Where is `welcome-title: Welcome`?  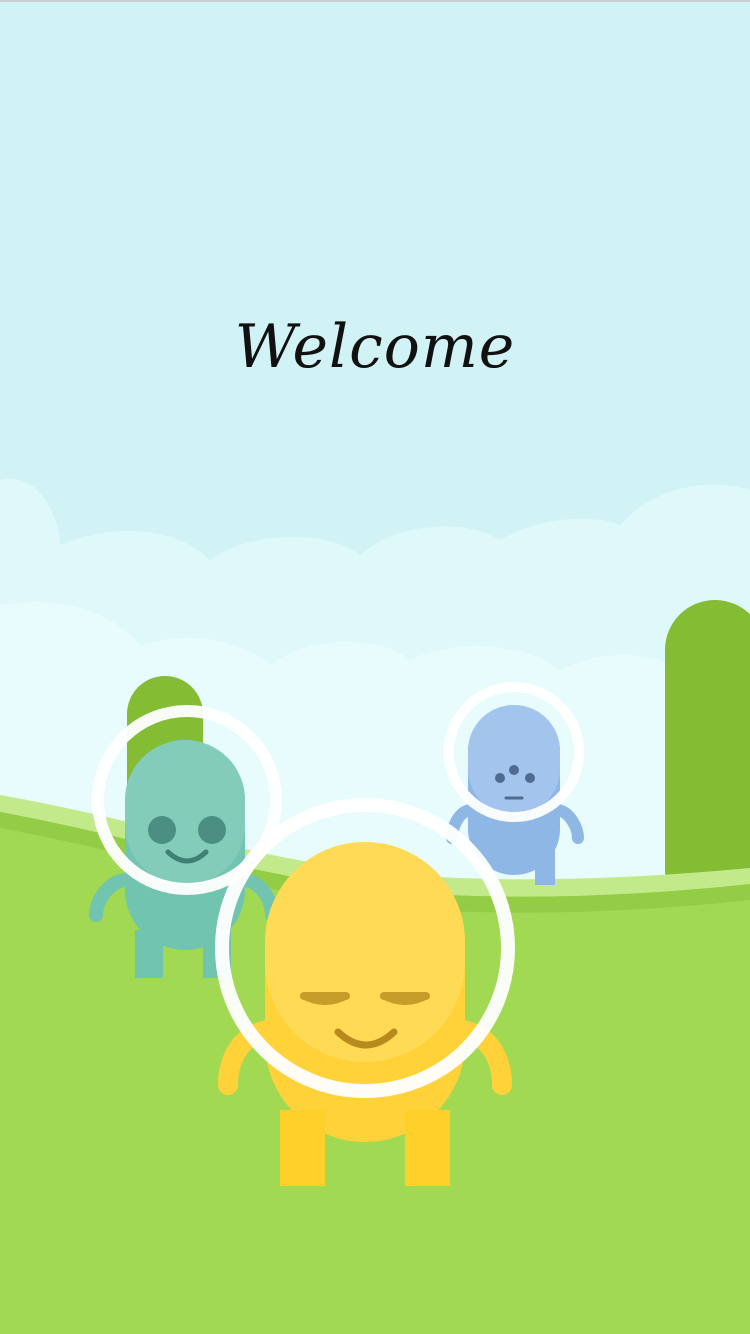 welcome-title: Welcome is located at coordinates (375, 347).